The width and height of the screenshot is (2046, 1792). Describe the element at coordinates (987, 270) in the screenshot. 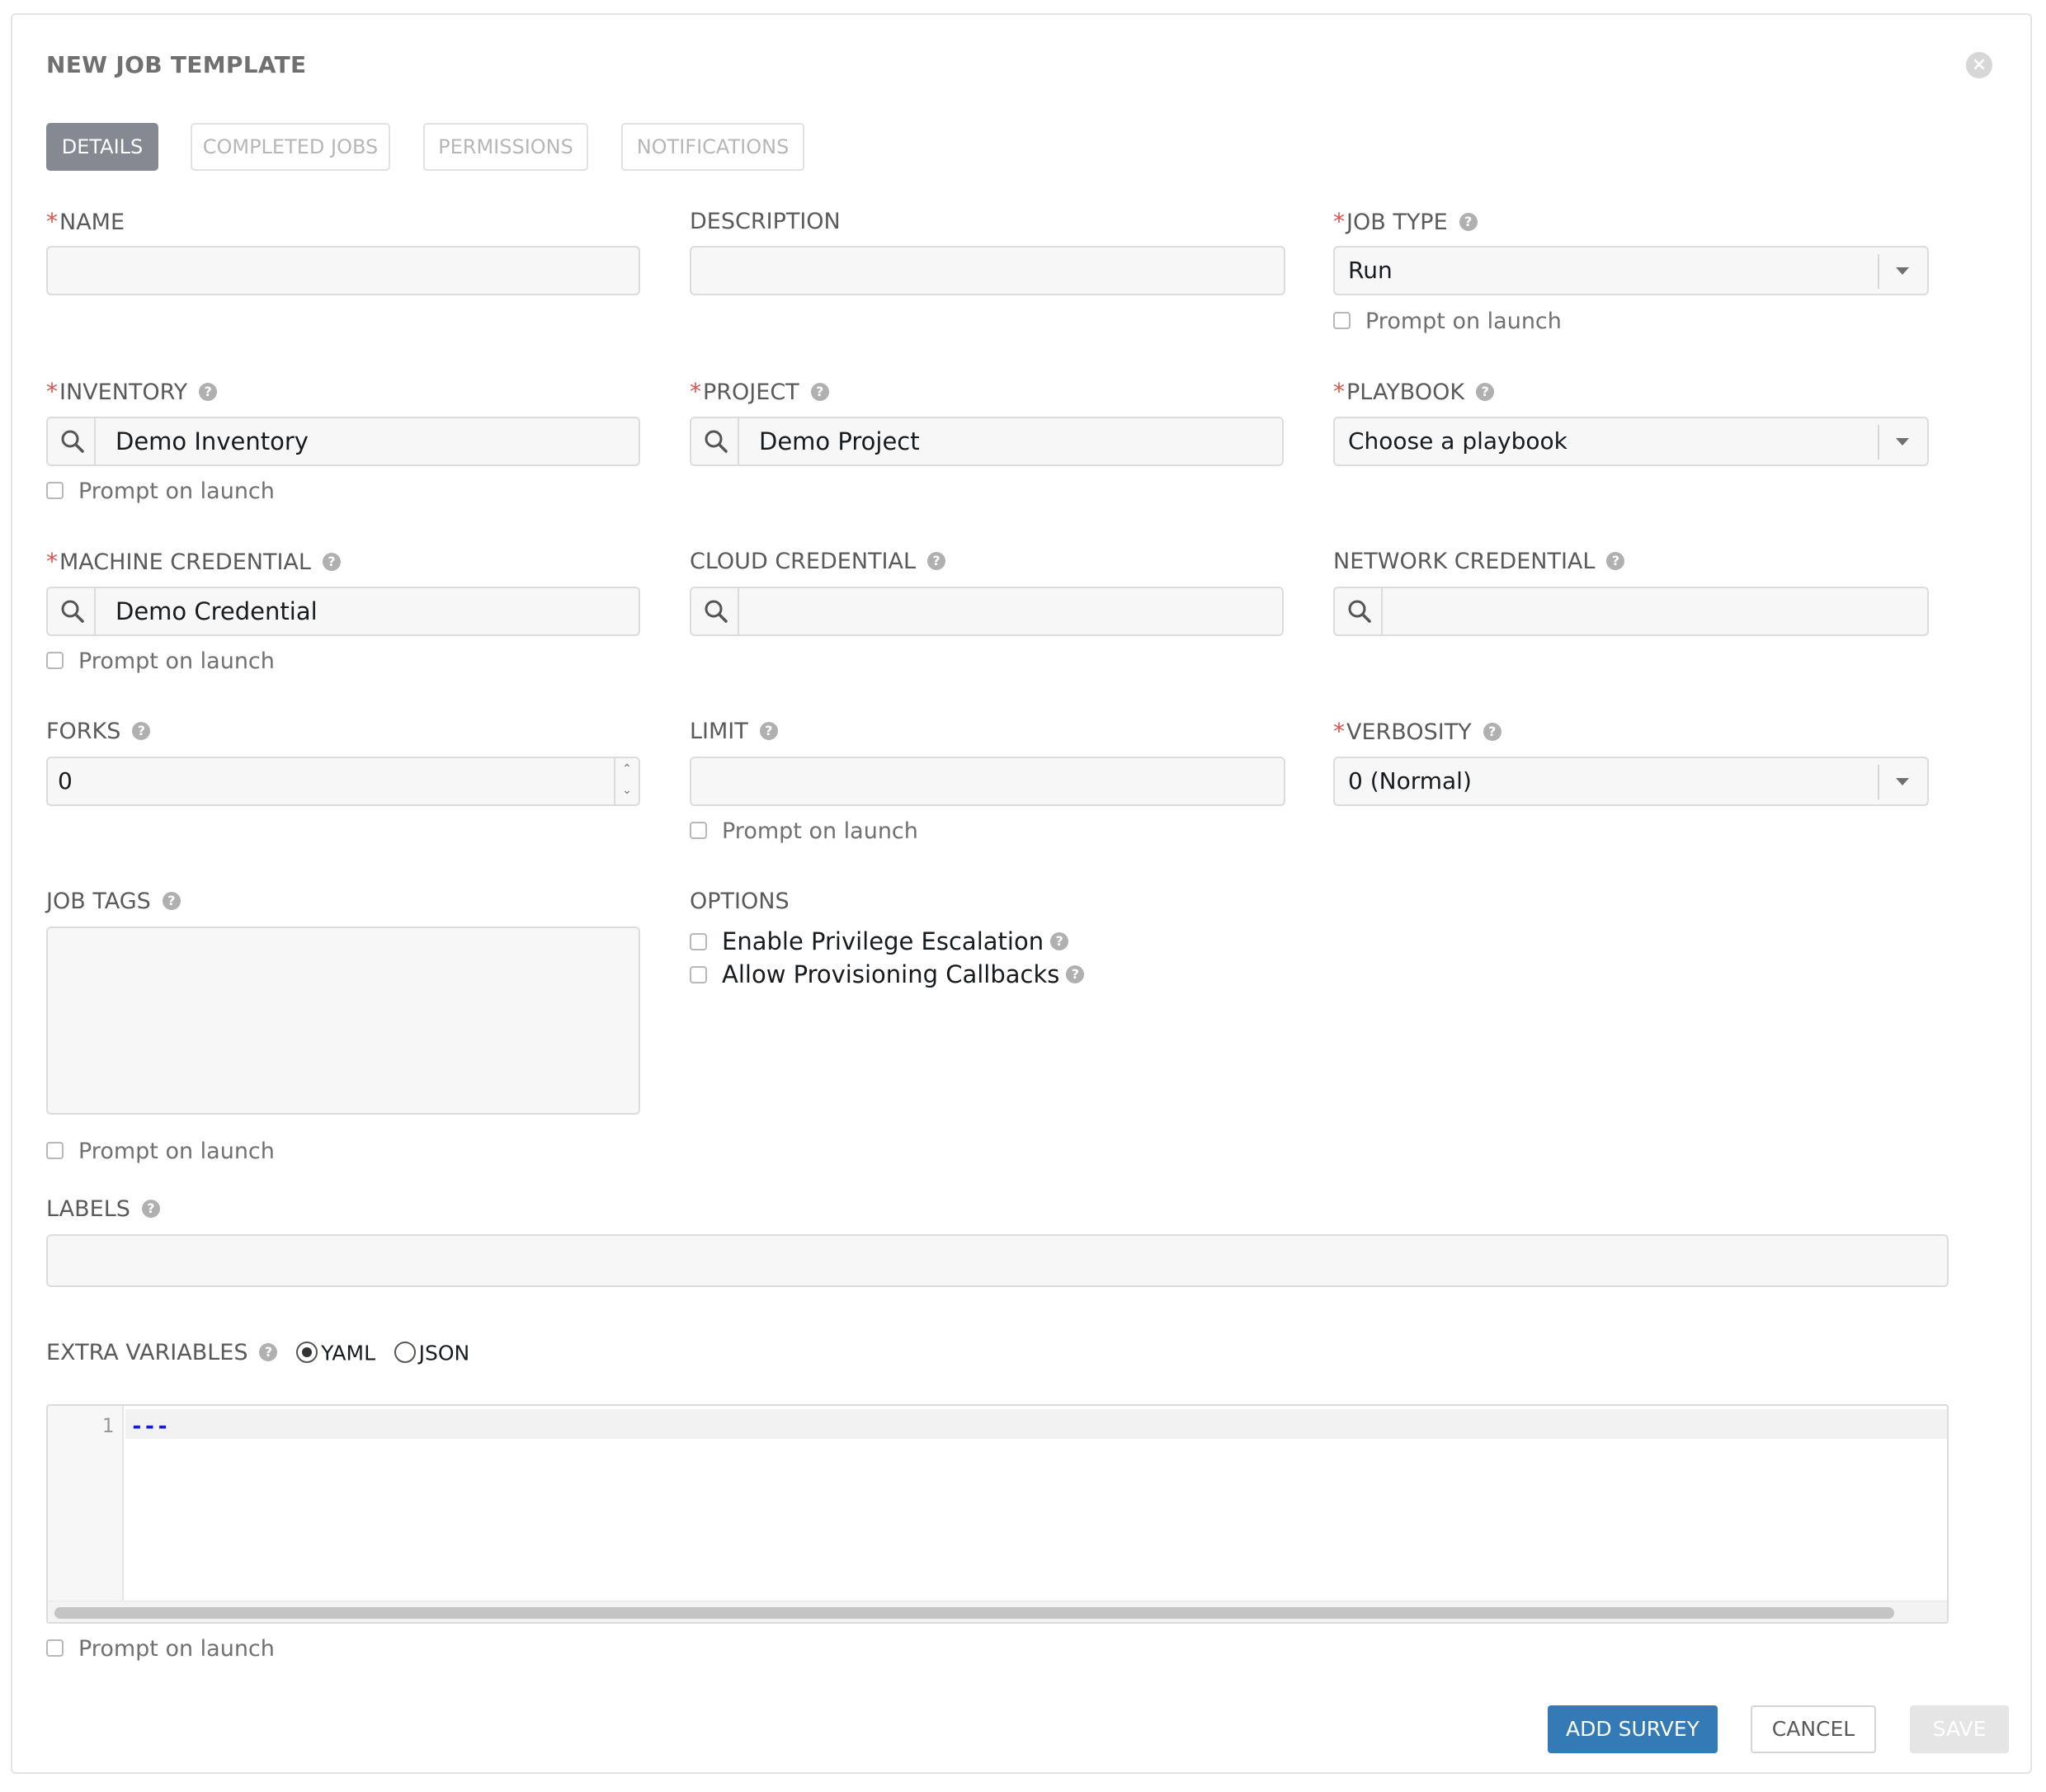

I see `description-input` at that location.